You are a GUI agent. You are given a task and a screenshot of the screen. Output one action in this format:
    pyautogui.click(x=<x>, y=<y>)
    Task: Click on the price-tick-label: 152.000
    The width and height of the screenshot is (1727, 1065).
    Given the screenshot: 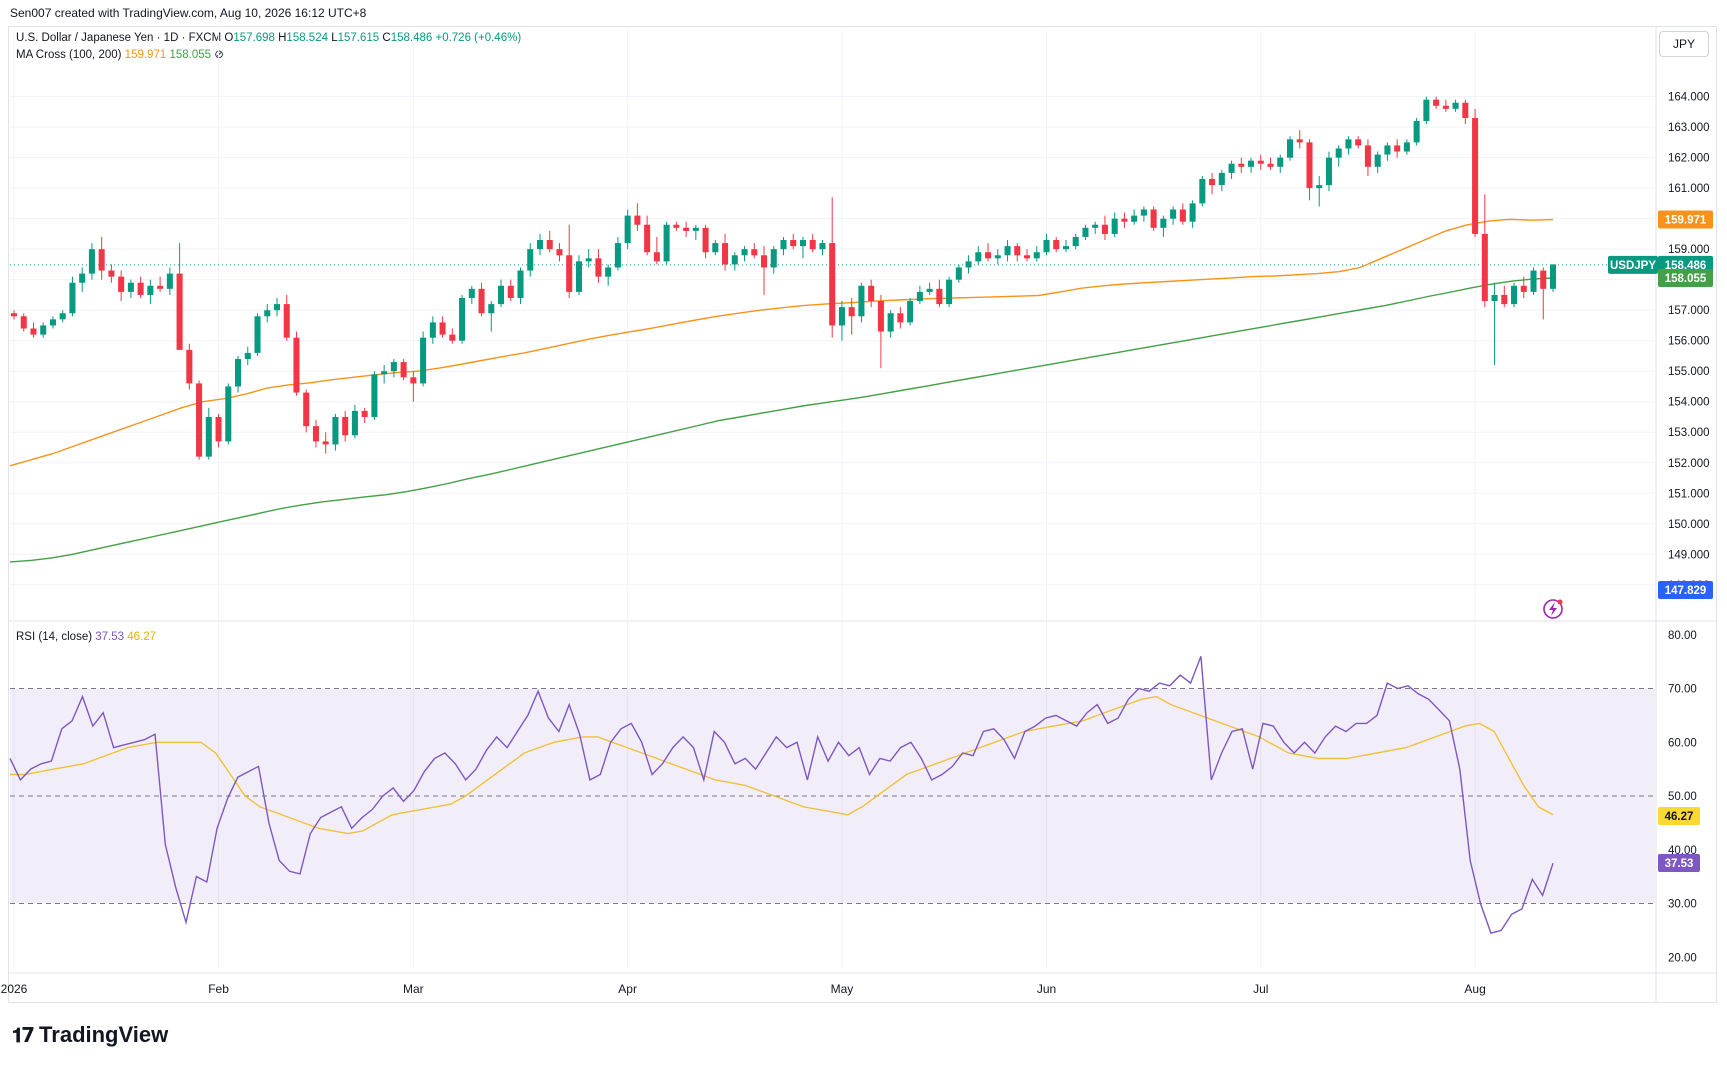 What is the action you would take?
    pyautogui.click(x=1689, y=464)
    